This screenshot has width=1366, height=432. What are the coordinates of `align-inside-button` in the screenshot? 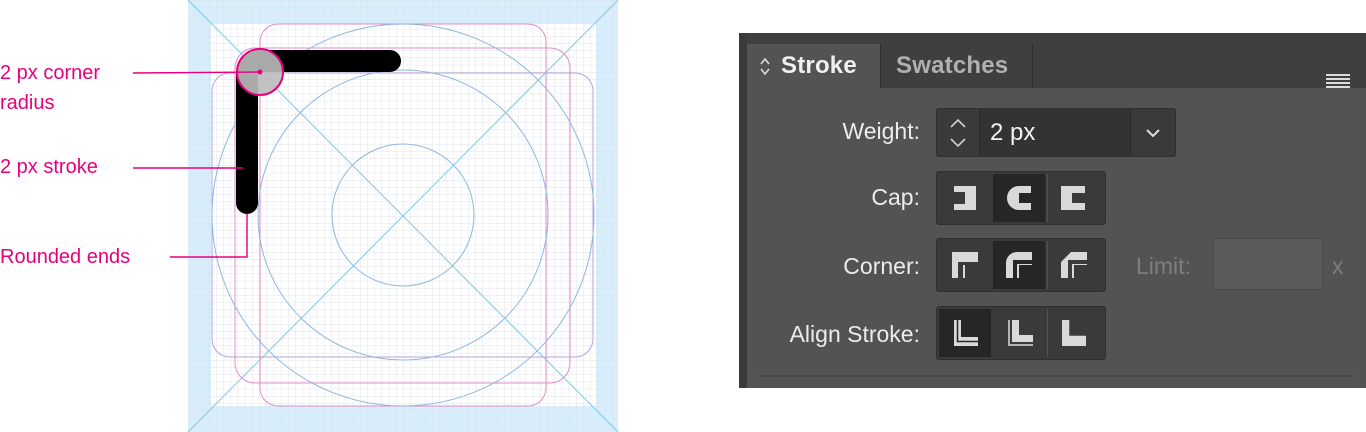 It's located at (1019, 333).